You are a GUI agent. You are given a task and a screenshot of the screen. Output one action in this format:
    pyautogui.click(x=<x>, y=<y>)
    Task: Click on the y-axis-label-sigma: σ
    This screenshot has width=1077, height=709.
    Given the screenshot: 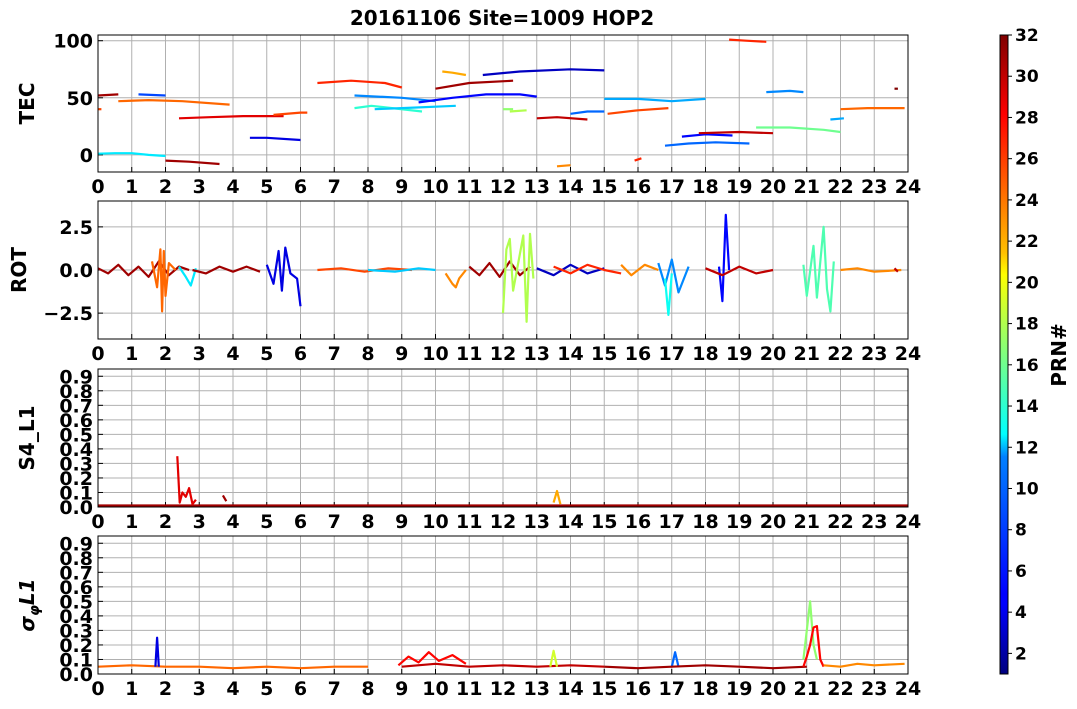 What is the action you would take?
    pyautogui.click(x=27, y=624)
    